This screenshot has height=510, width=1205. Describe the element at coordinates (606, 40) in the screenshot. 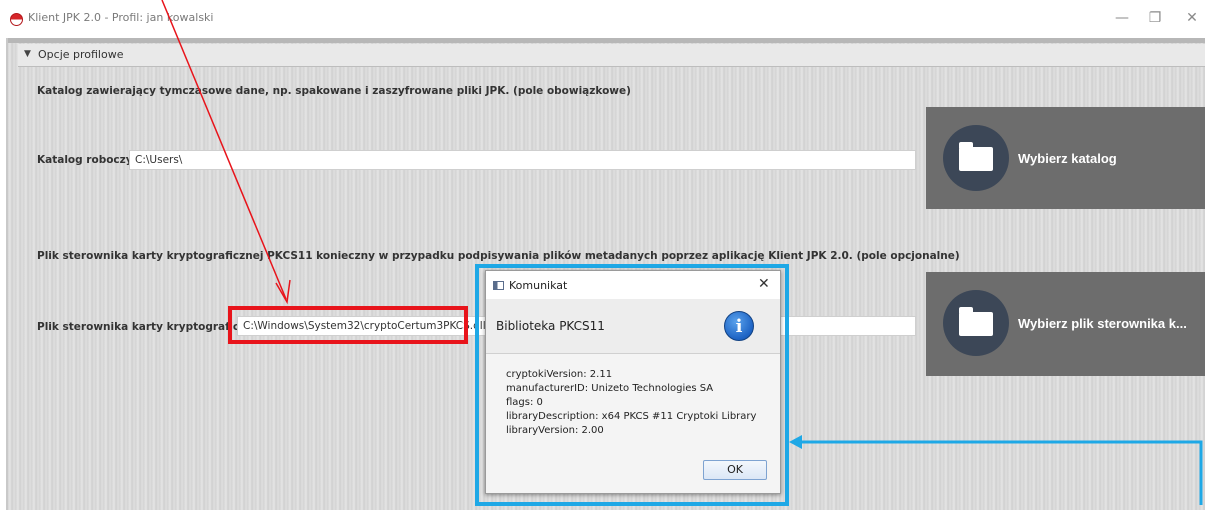

I see `top-divider` at that location.